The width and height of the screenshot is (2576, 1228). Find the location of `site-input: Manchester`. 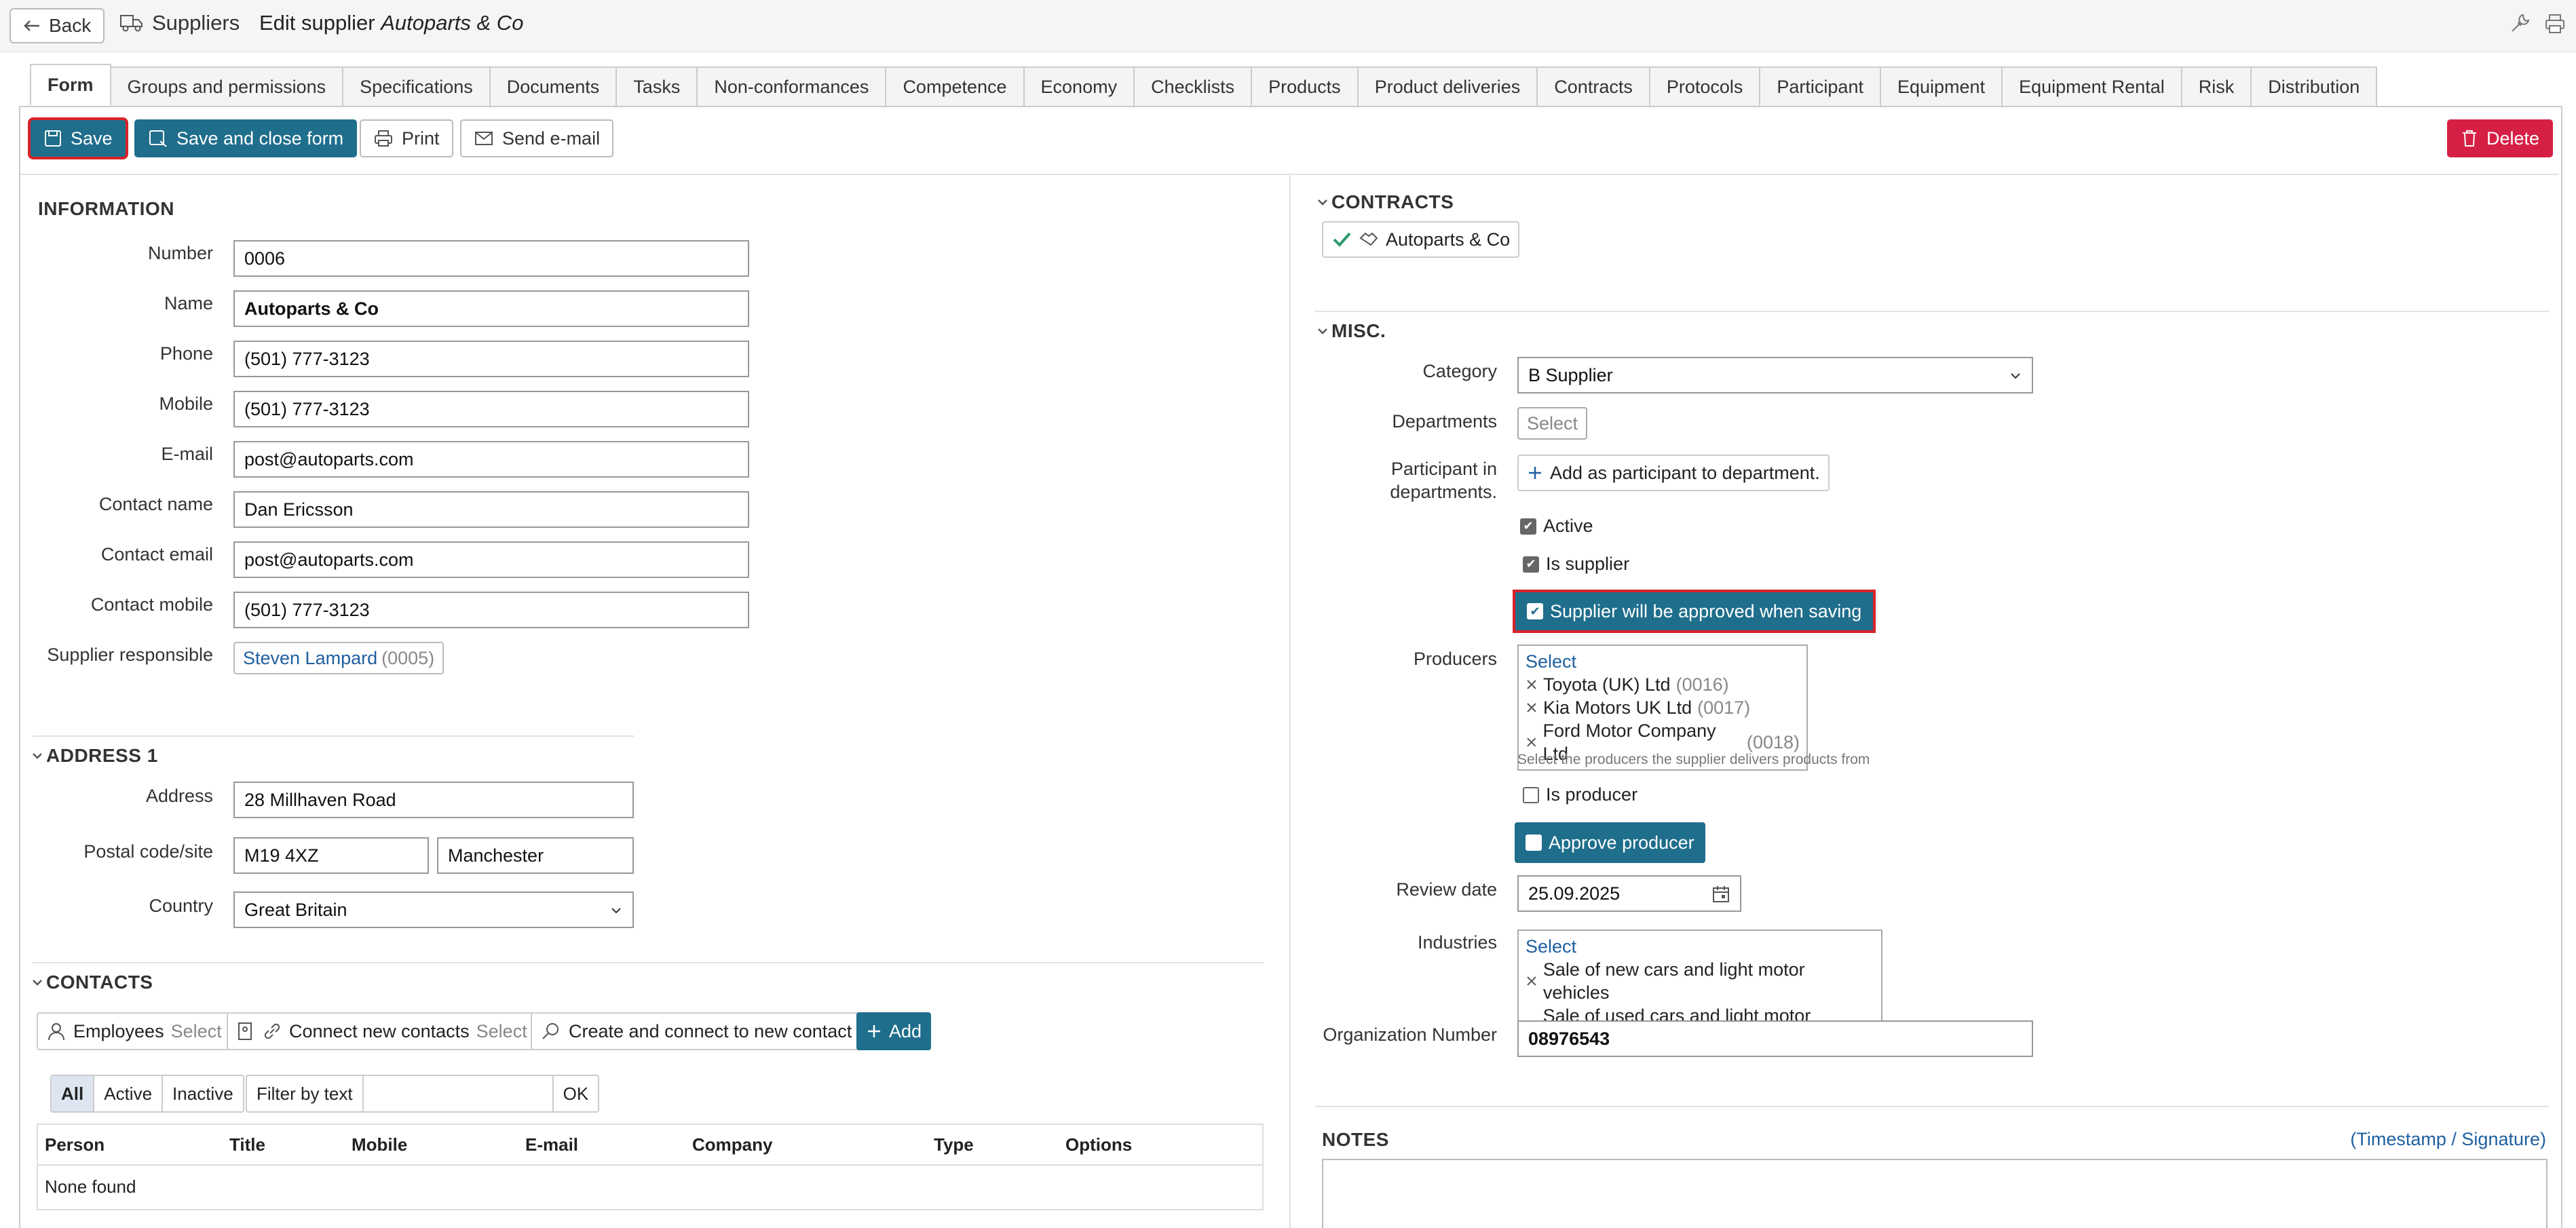

site-input: Manchester is located at coordinates (535, 855).